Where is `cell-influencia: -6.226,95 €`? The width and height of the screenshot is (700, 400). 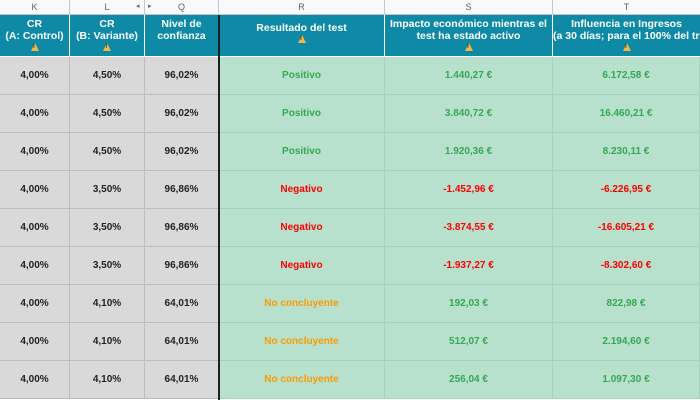 cell-influencia: -6.226,95 € is located at coordinates (626, 190).